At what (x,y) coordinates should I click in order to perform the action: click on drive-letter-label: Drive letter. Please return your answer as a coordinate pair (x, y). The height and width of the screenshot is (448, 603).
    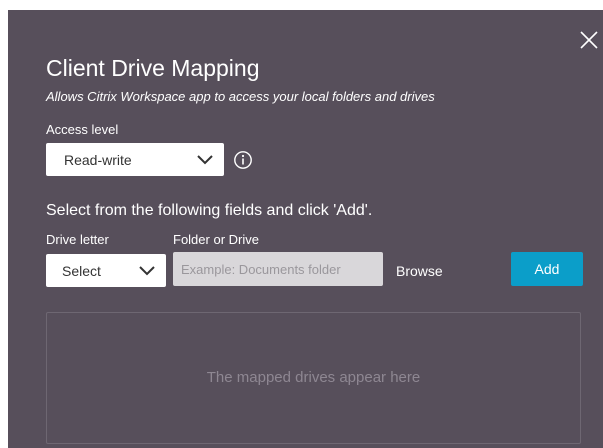
    Looking at the image, I should click on (77, 239).